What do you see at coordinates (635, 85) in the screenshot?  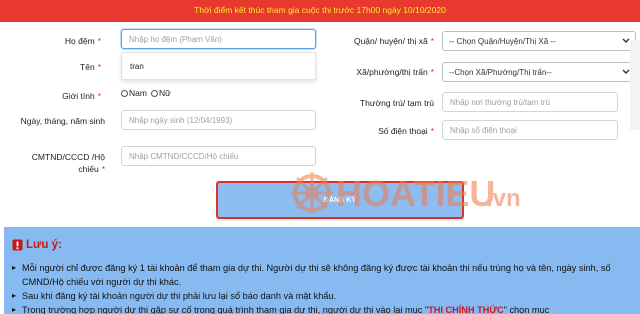 I see `page-edge-strip` at bounding box center [635, 85].